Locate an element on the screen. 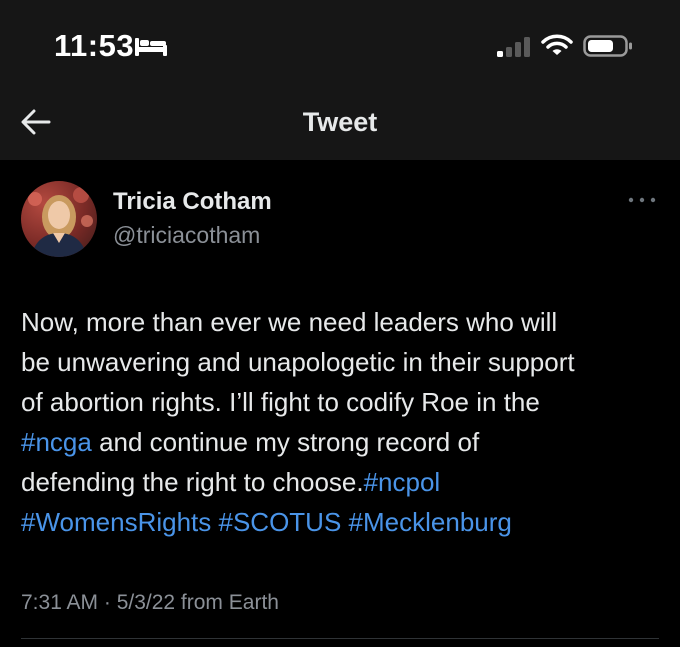  wifi-icon is located at coordinates (557, 44).